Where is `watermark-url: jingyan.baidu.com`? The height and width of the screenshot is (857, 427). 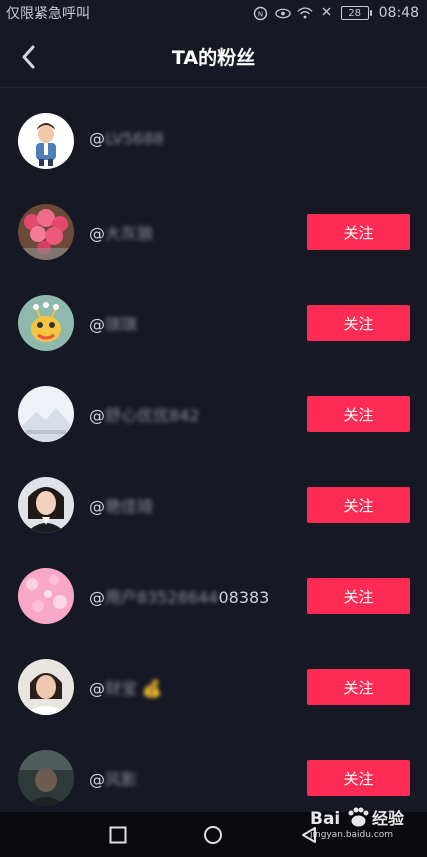 watermark-url: jingyan.baidu.com is located at coordinates (352, 835).